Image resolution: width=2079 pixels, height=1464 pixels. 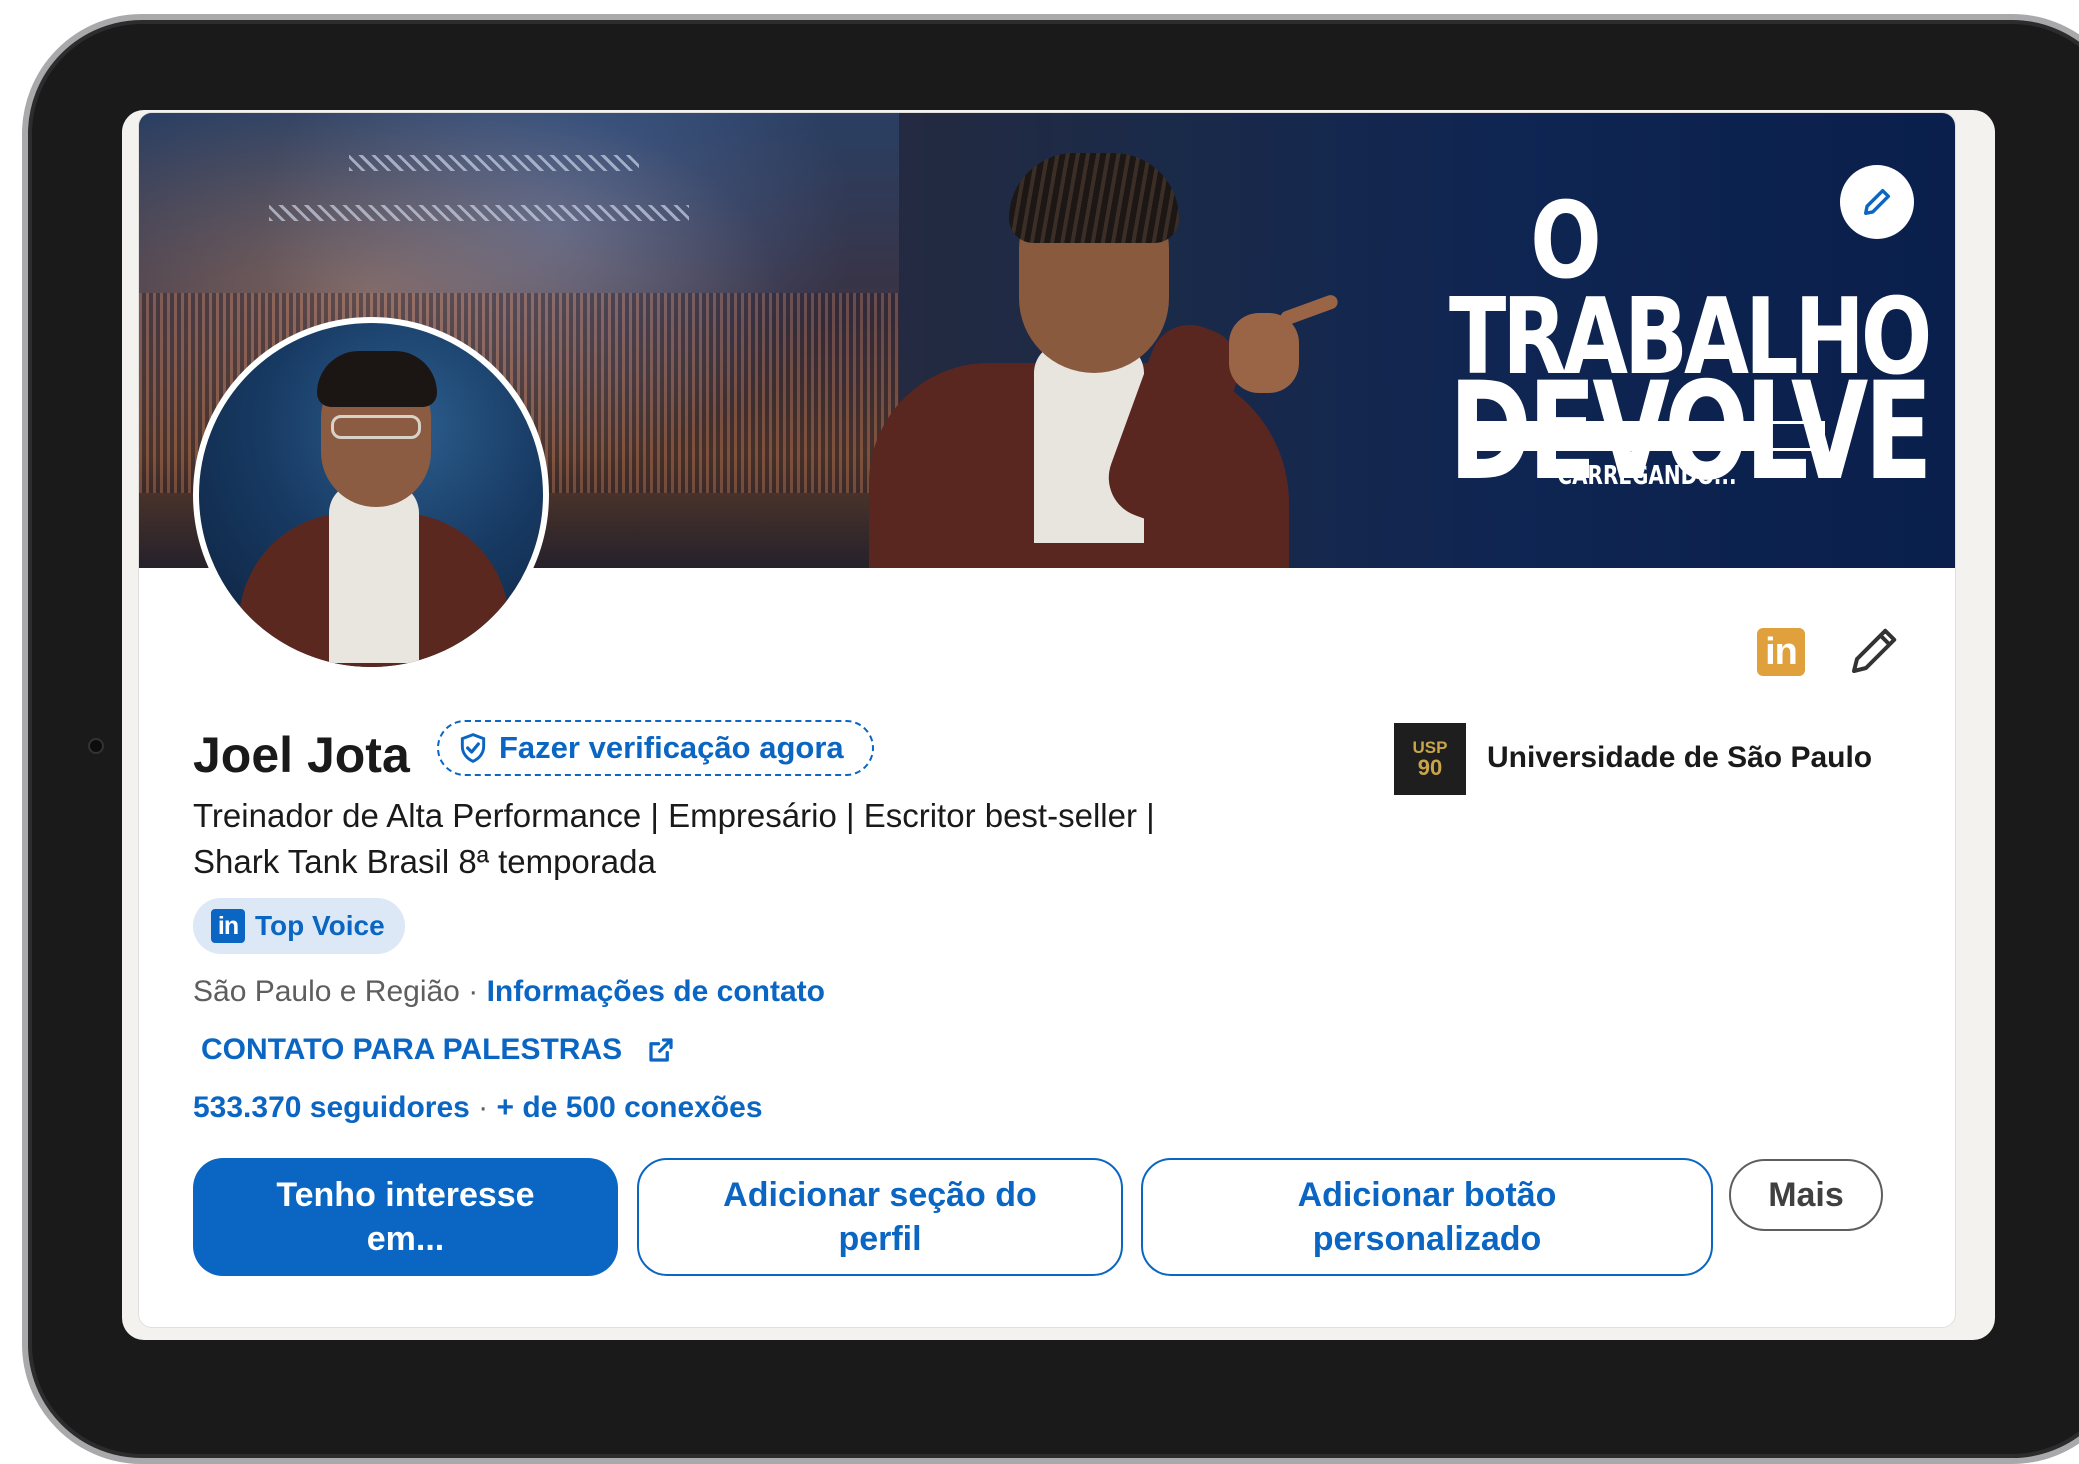 I want to click on add-profile-section-button: Adicionar seção do perfil, so click(x=880, y=1217).